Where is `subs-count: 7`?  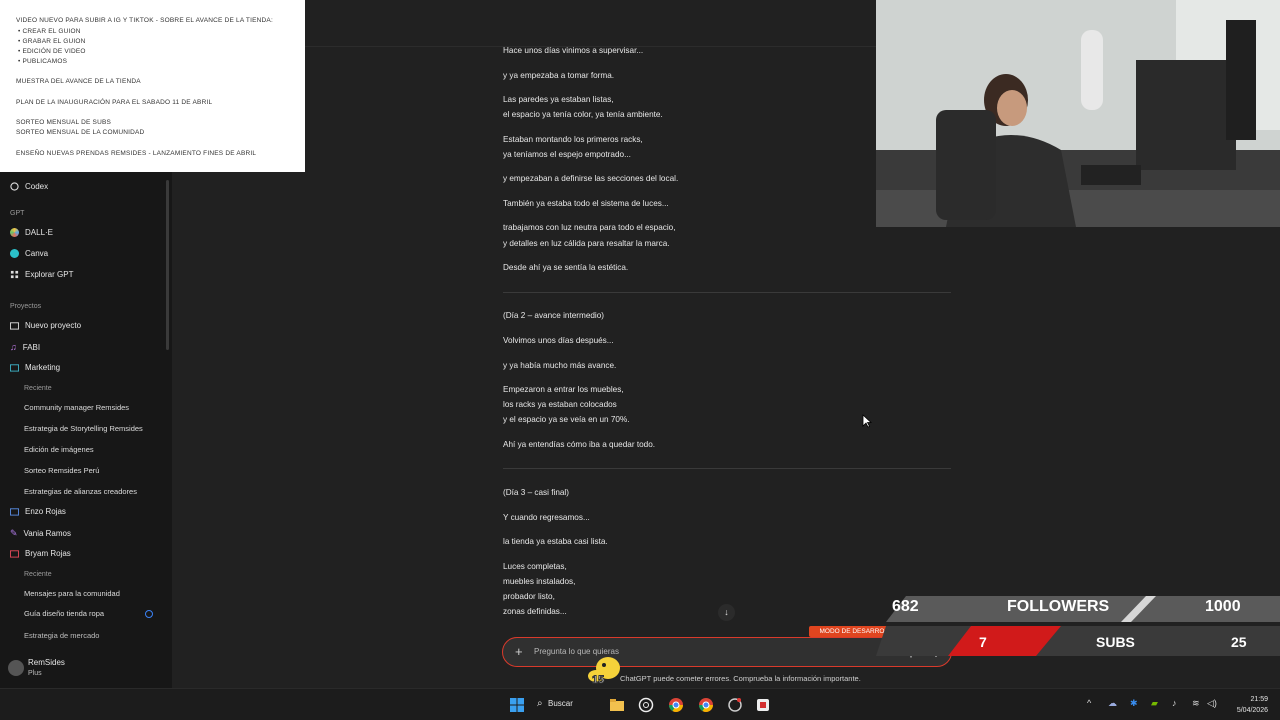
subs-count: 7 is located at coordinates (983, 642).